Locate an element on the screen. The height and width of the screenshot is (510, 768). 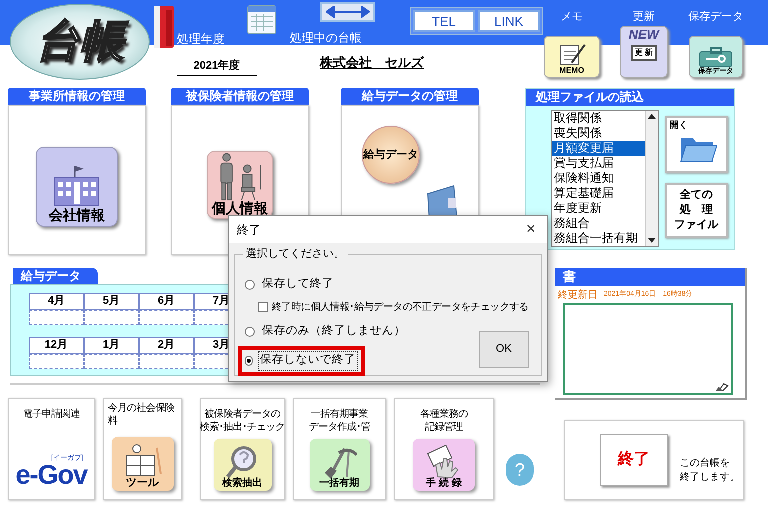
list-item: 務組合一括有期 is located at coordinates (598, 238).